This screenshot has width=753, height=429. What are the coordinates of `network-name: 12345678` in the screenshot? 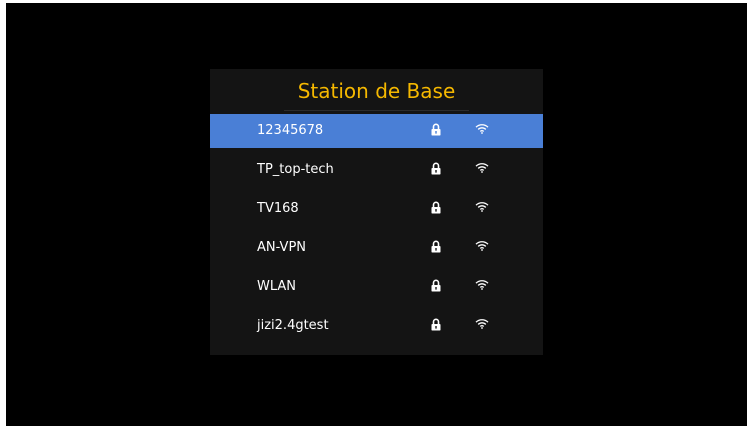 It's located at (290, 130).